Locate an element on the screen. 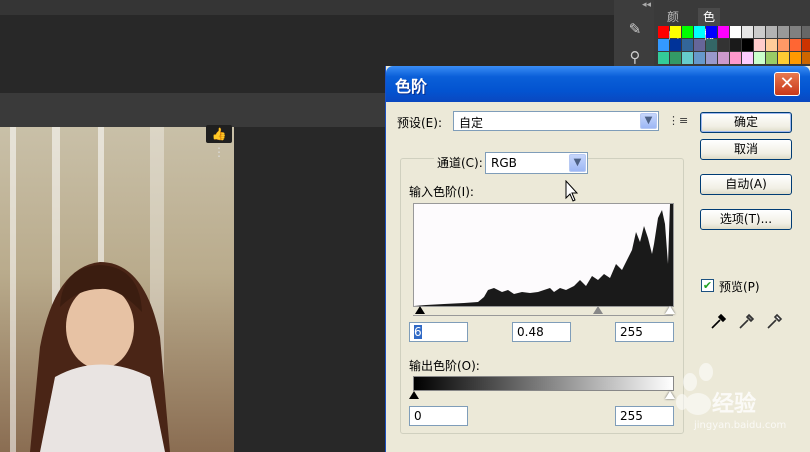 This screenshot has height=452, width=810. mouse-cursor-icon is located at coordinates (572, 191).